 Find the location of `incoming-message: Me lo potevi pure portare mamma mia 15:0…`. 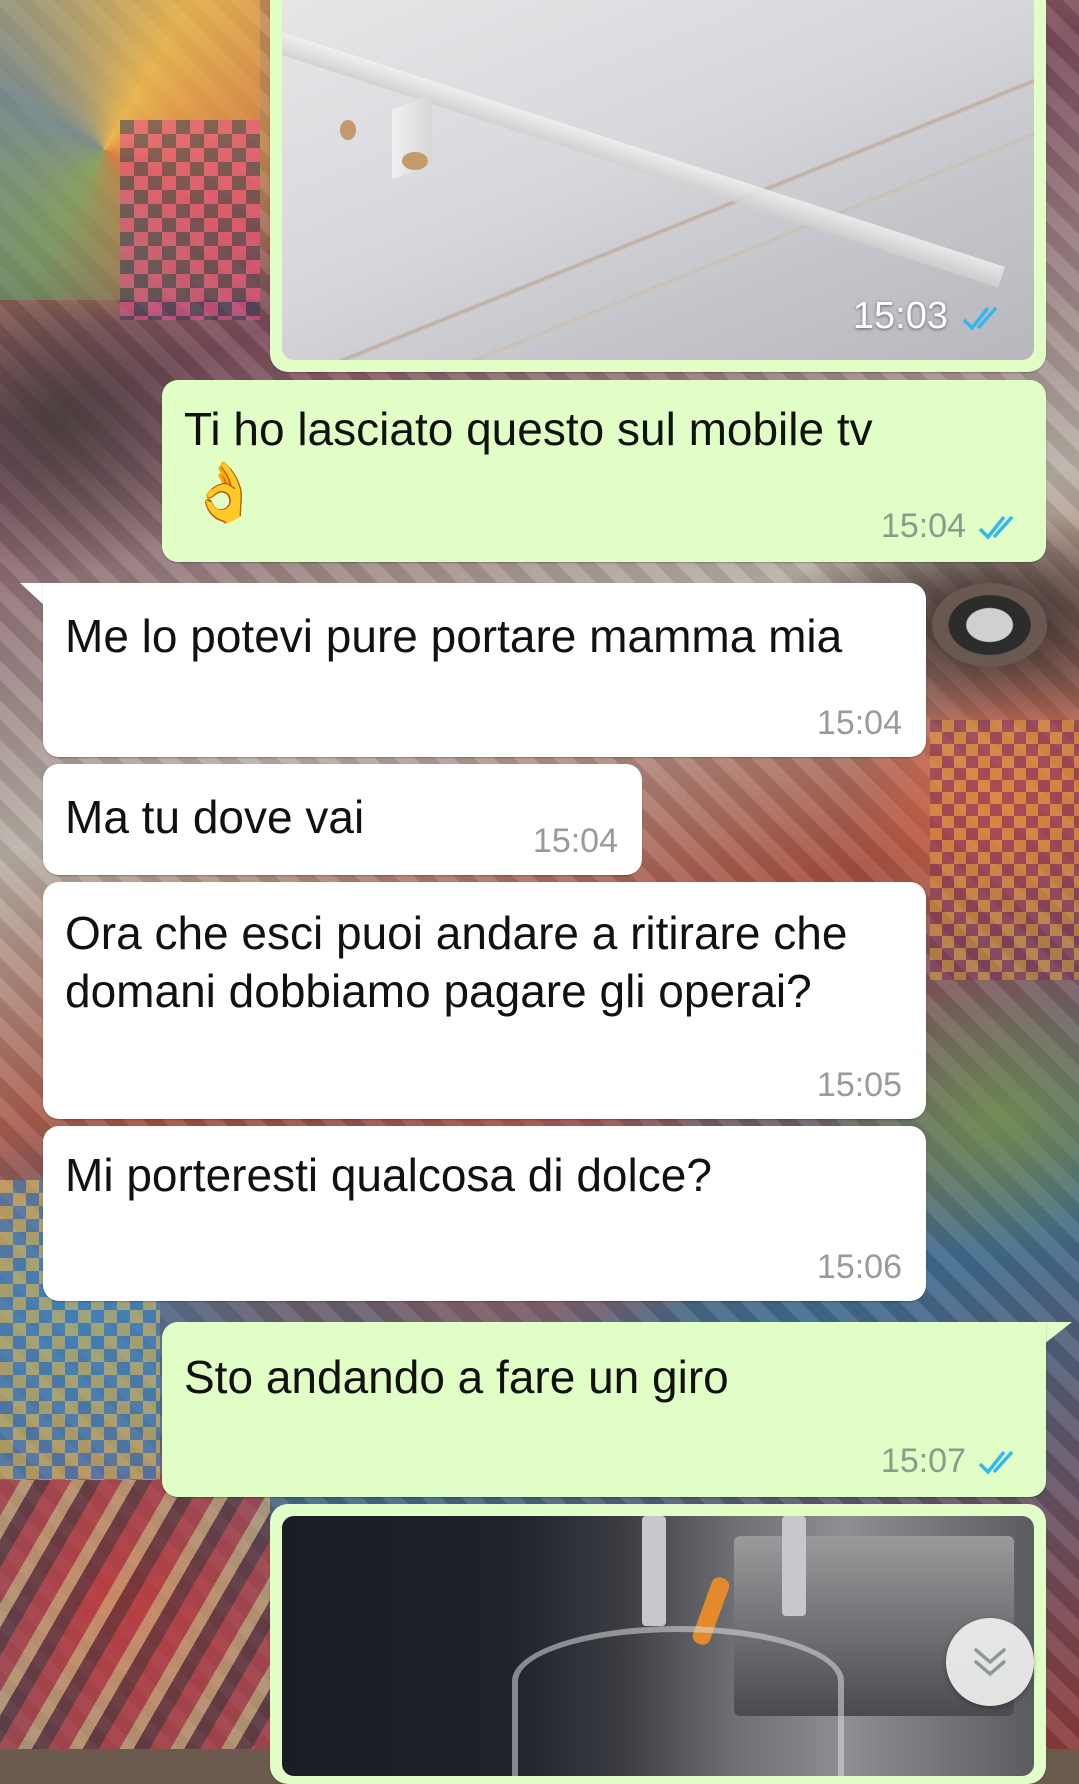

incoming-message: Me lo potevi pure portare mamma mia 15:0… is located at coordinates (484, 670).